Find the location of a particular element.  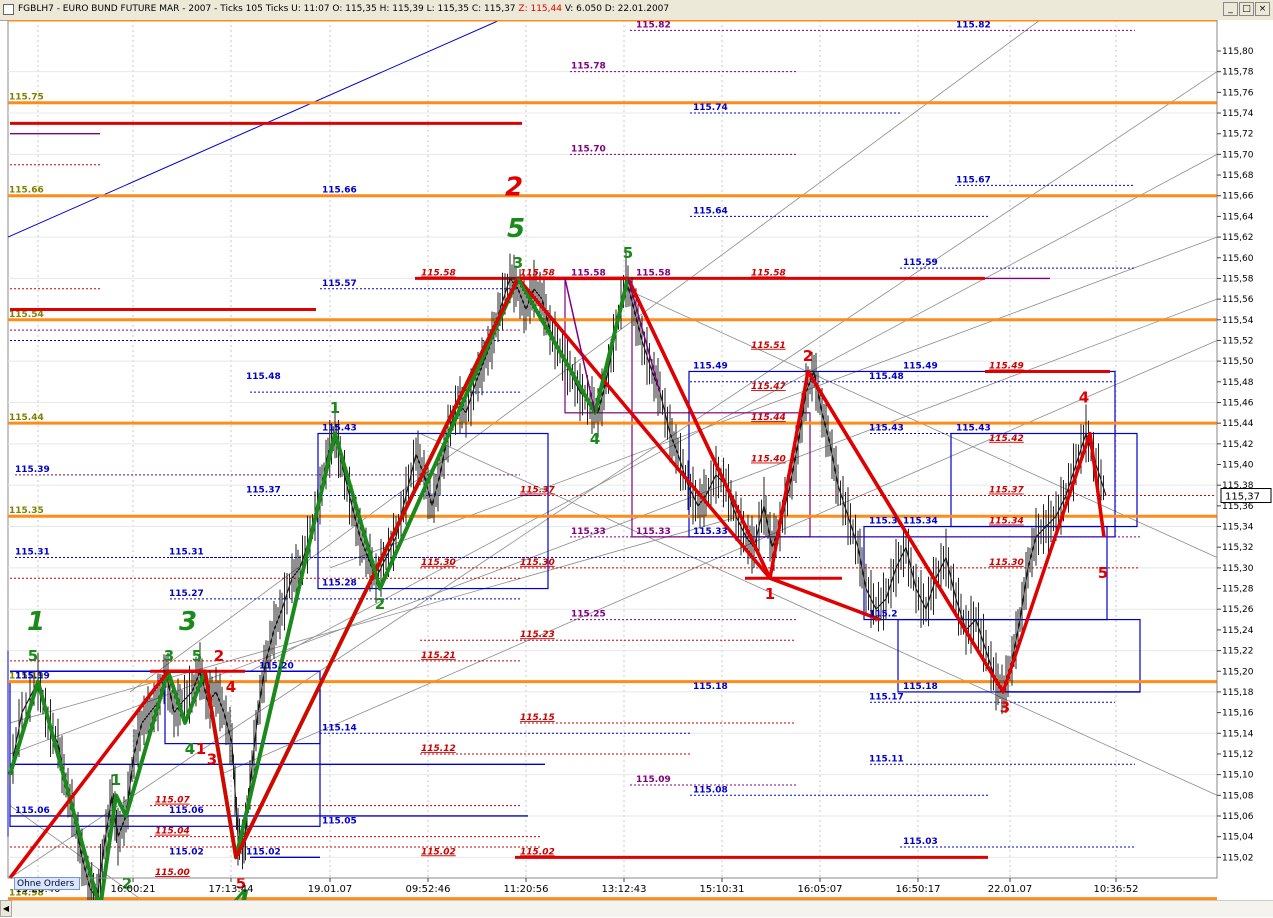

y-tick-label: 115,66 is located at coordinates (1238, 197).